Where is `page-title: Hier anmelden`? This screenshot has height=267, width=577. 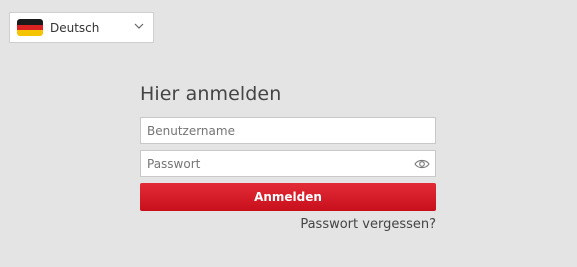 page-title: Hier anmelden is located at coordinates (211, 94).